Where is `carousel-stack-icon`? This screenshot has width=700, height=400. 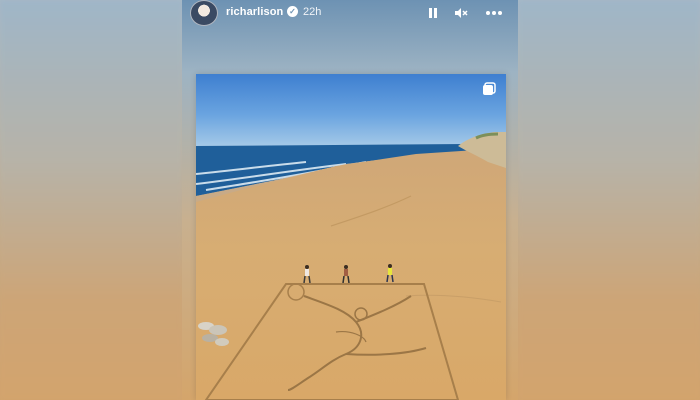
carousel-stack-icon is located at coordinates (489, 88).